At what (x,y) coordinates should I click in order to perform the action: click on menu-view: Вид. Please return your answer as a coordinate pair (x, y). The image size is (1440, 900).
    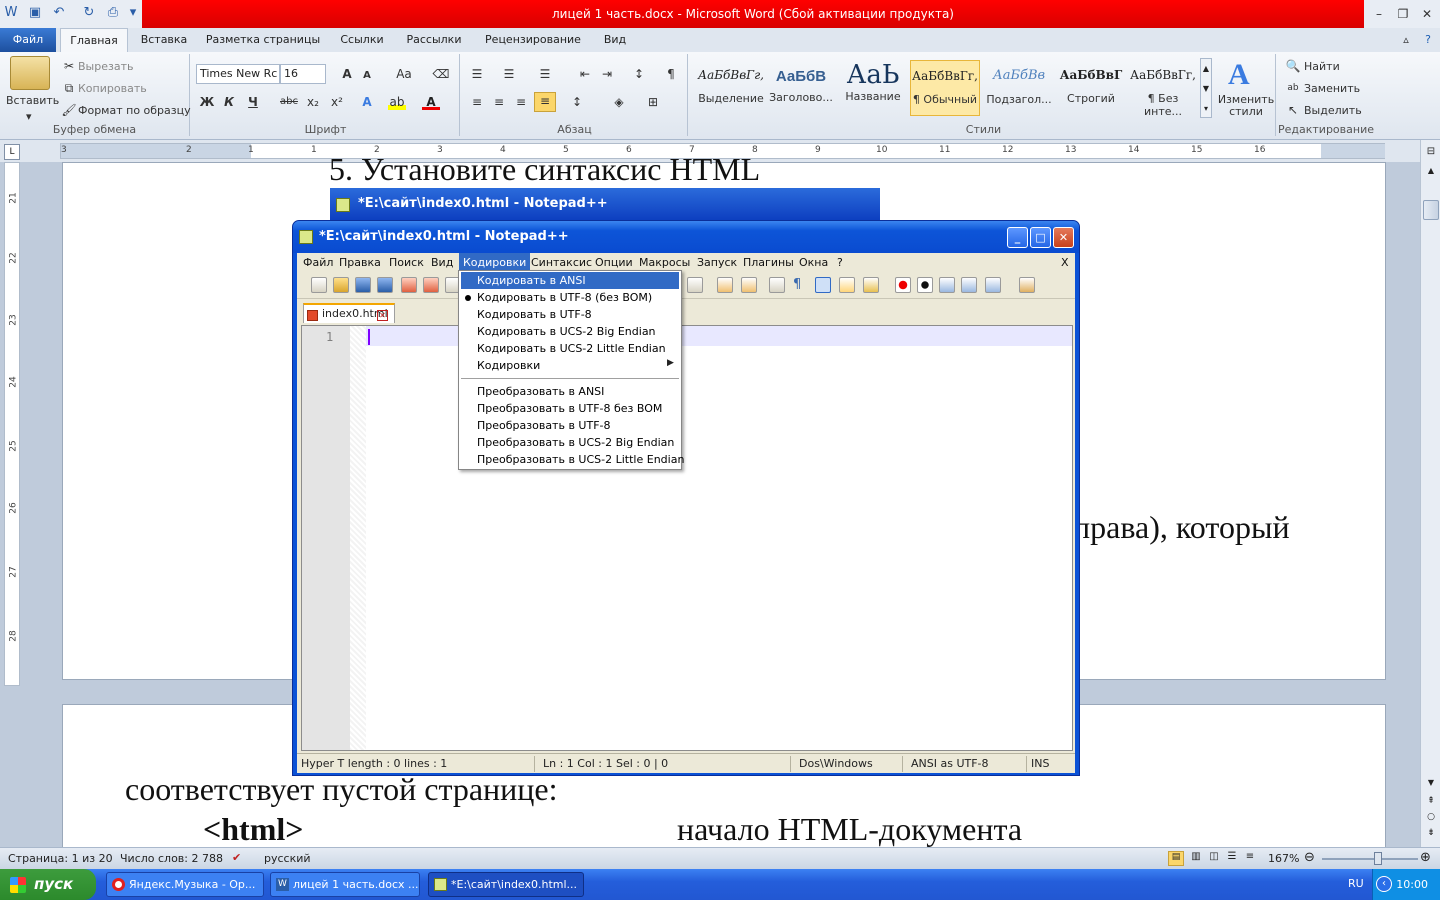
    Looking at the image, I should click on (442, 263).